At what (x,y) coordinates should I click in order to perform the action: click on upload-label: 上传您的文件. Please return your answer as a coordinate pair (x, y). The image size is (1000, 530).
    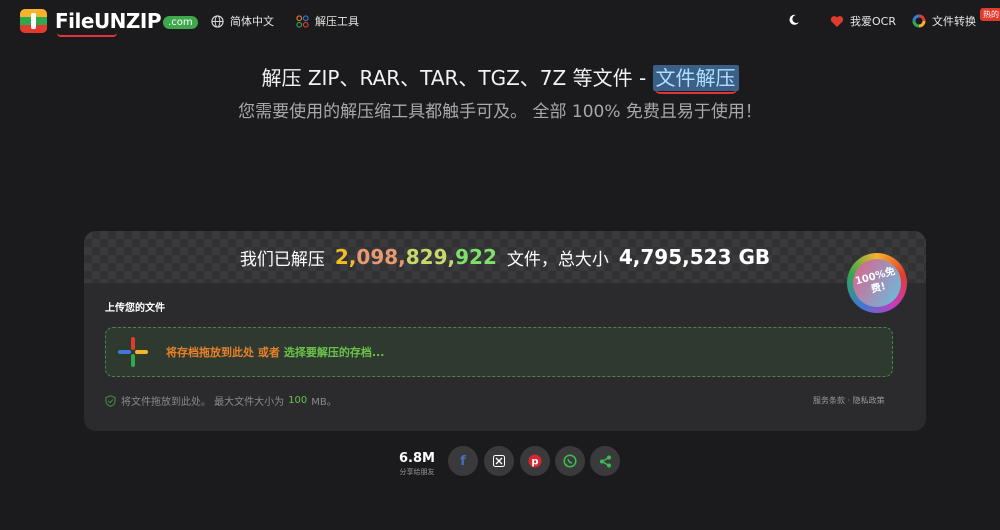
    Looking at the image, I should click on (135, 308).